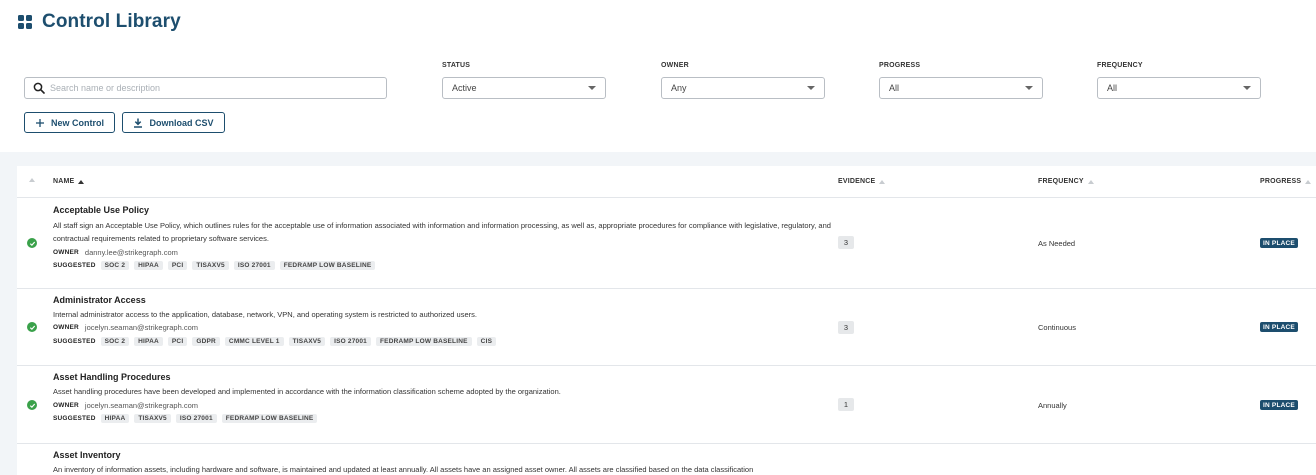 This screenshot has height=475, width=1316. What do you see at coordinates (206, 341) in the screenshot?
I see `framework-tag: GDPR` at bounding box center [206, 341].